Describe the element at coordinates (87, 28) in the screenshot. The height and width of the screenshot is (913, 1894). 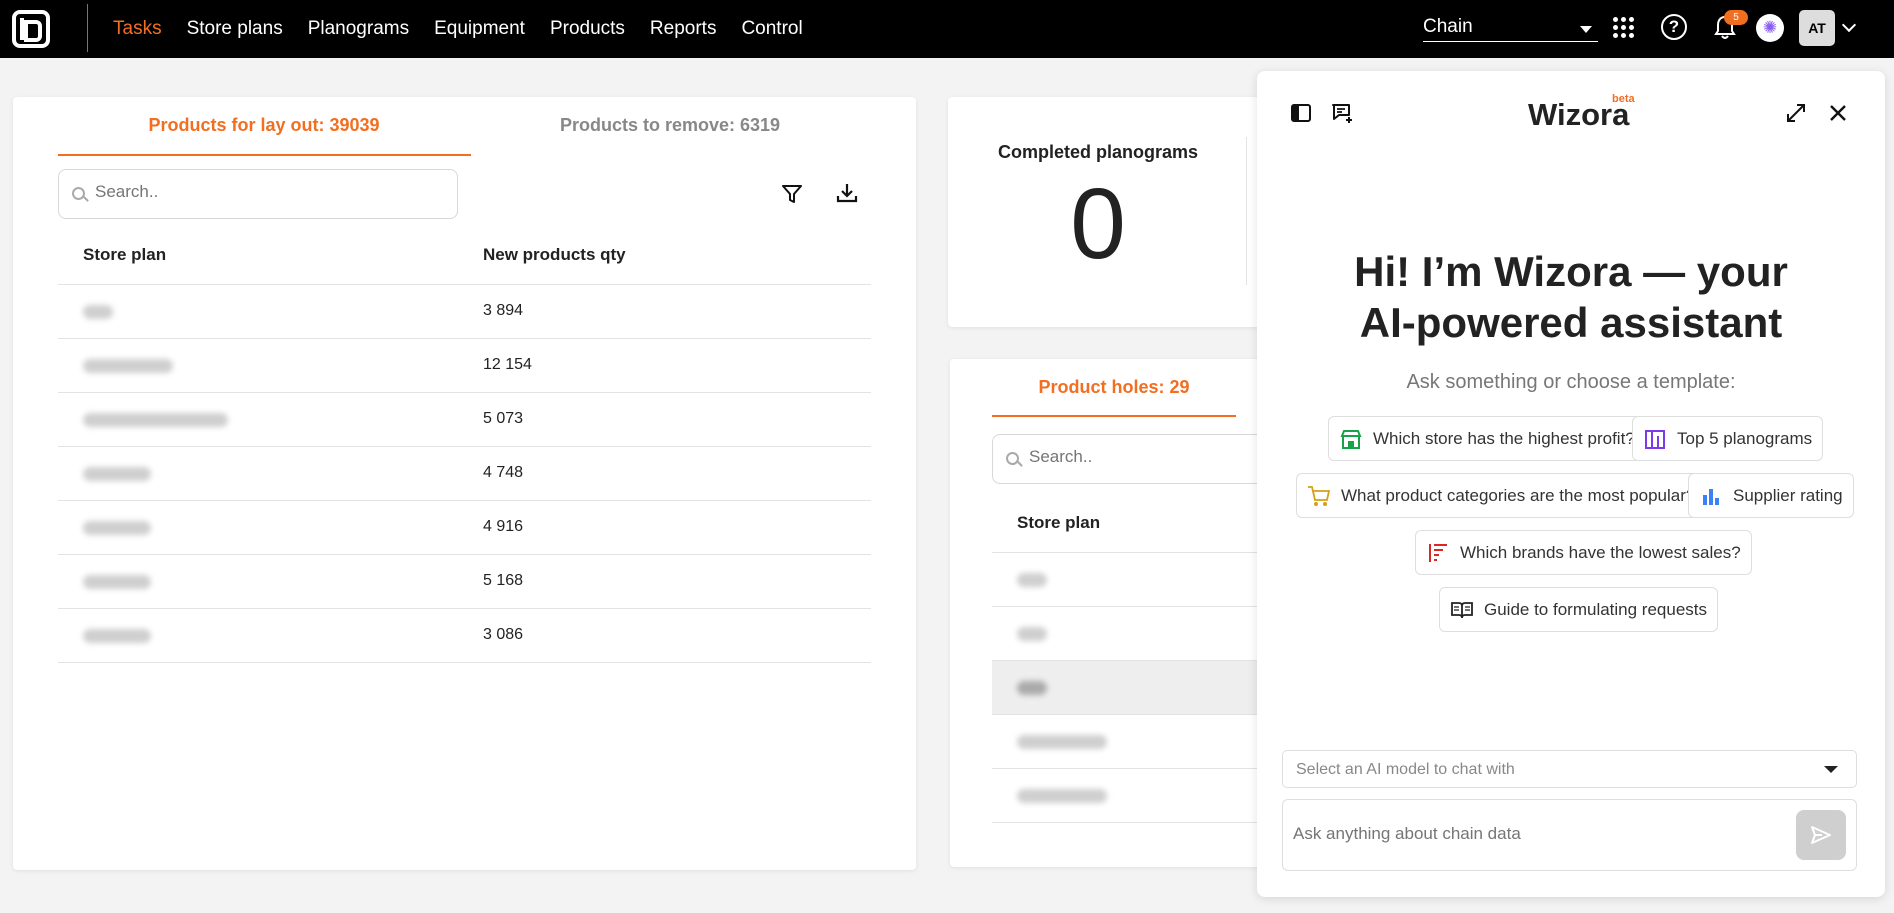
I see `nav-divider` at that location.